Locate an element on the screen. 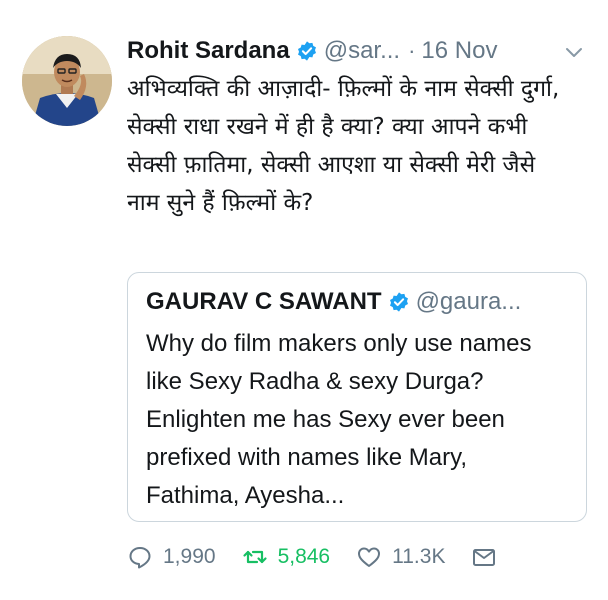  tweet-header: Rohit Sardana @sar... · 16 Nov is located at coordinates (359, 51).